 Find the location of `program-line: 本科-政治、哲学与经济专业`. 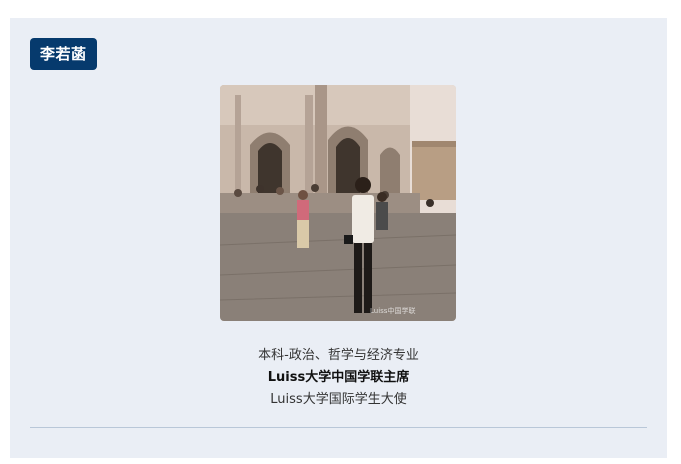

program-line: 本科-政治、哲学与经济专业 is located at coordinates (338, 355).